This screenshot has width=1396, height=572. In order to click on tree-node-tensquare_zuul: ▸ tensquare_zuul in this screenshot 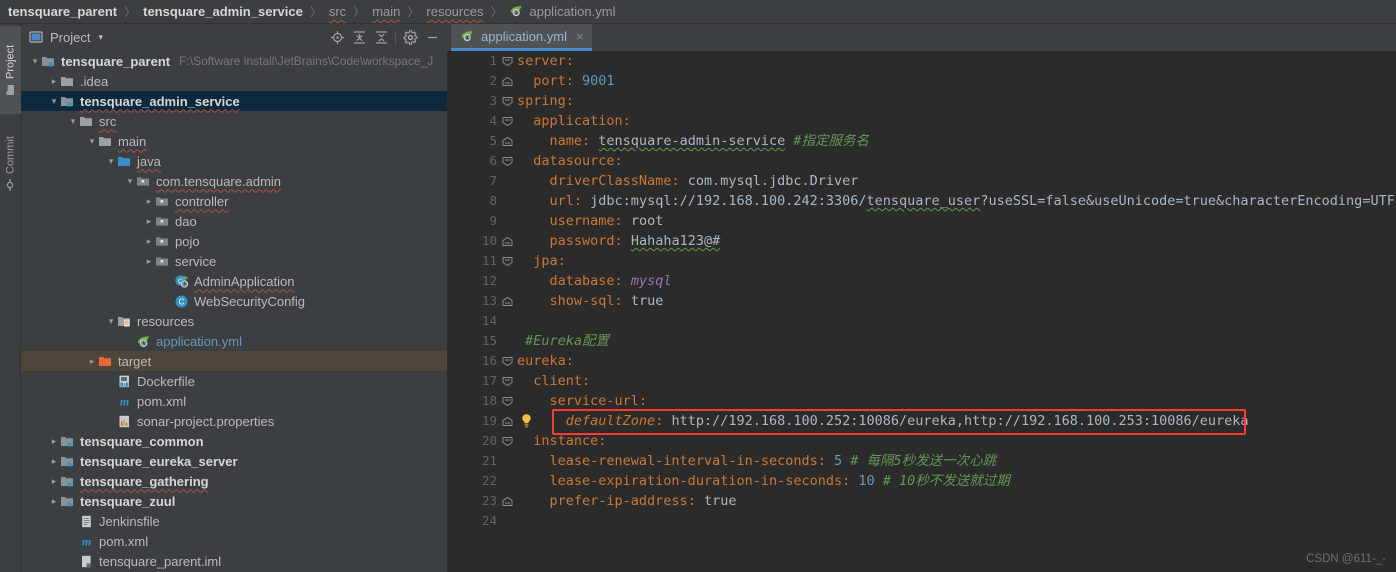, I will do `click(234, 501)`.